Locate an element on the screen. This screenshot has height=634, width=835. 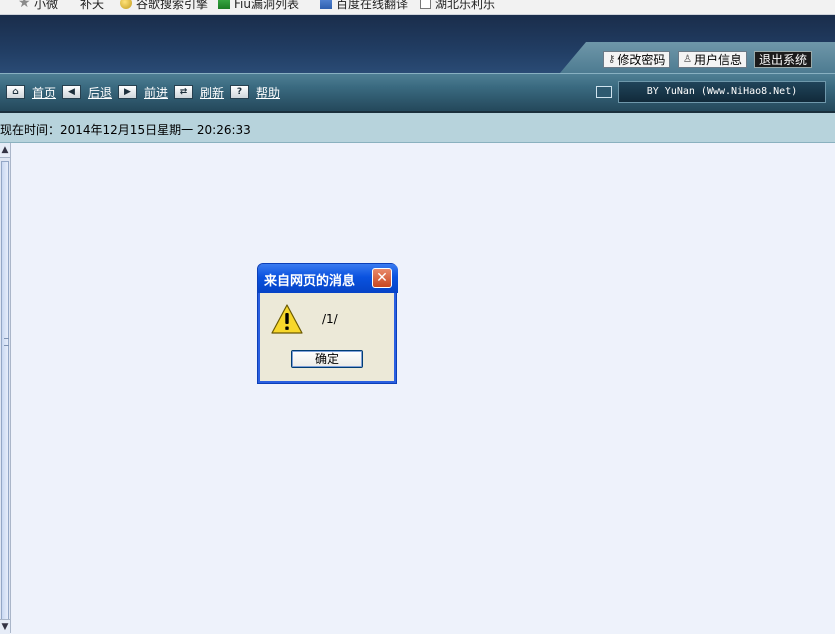
bookmark-label: 湖北乐利乐 is located at coordinates (465, 5).